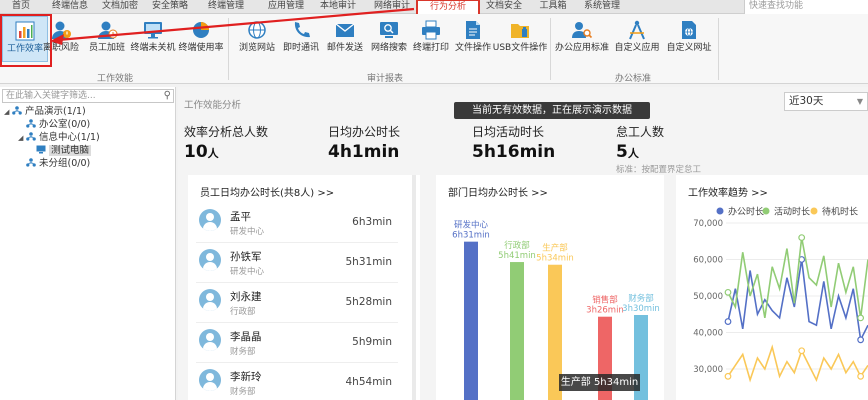  I want to click on kpi-note: 标准：按配置界定怠工, so click(659, 170).